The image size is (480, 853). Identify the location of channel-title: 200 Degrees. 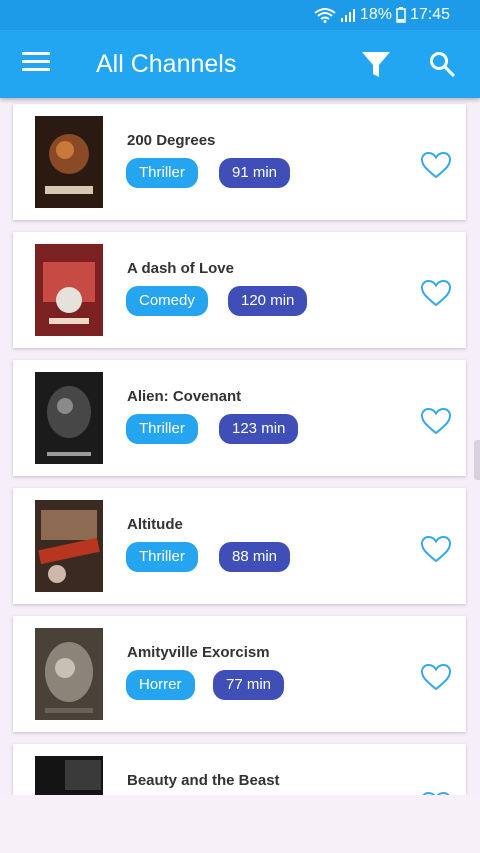
(171, 140).